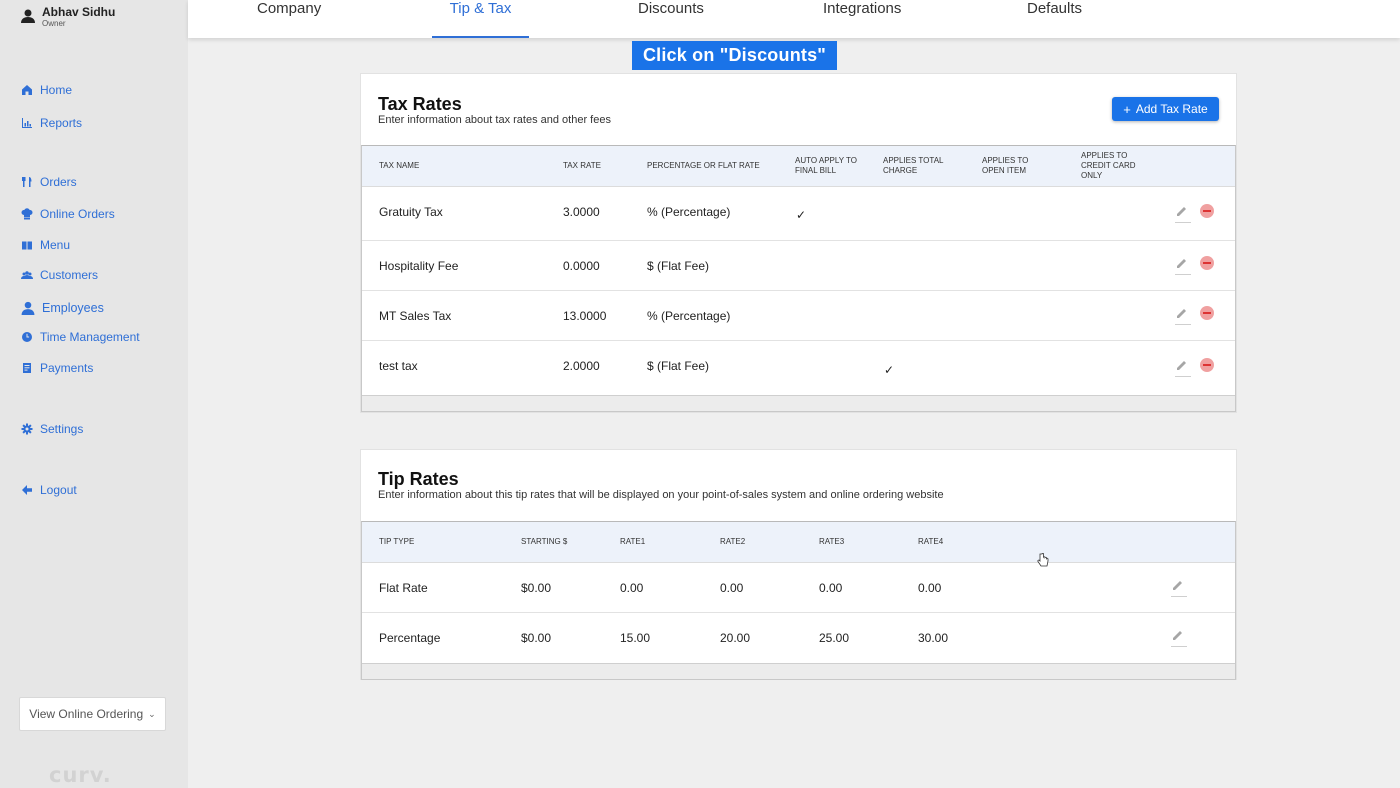 The width and height of the screenshot is (1400, 788). I want to click on add-tax-rate-button: + Add Tax Rate, so click(1165, 109).